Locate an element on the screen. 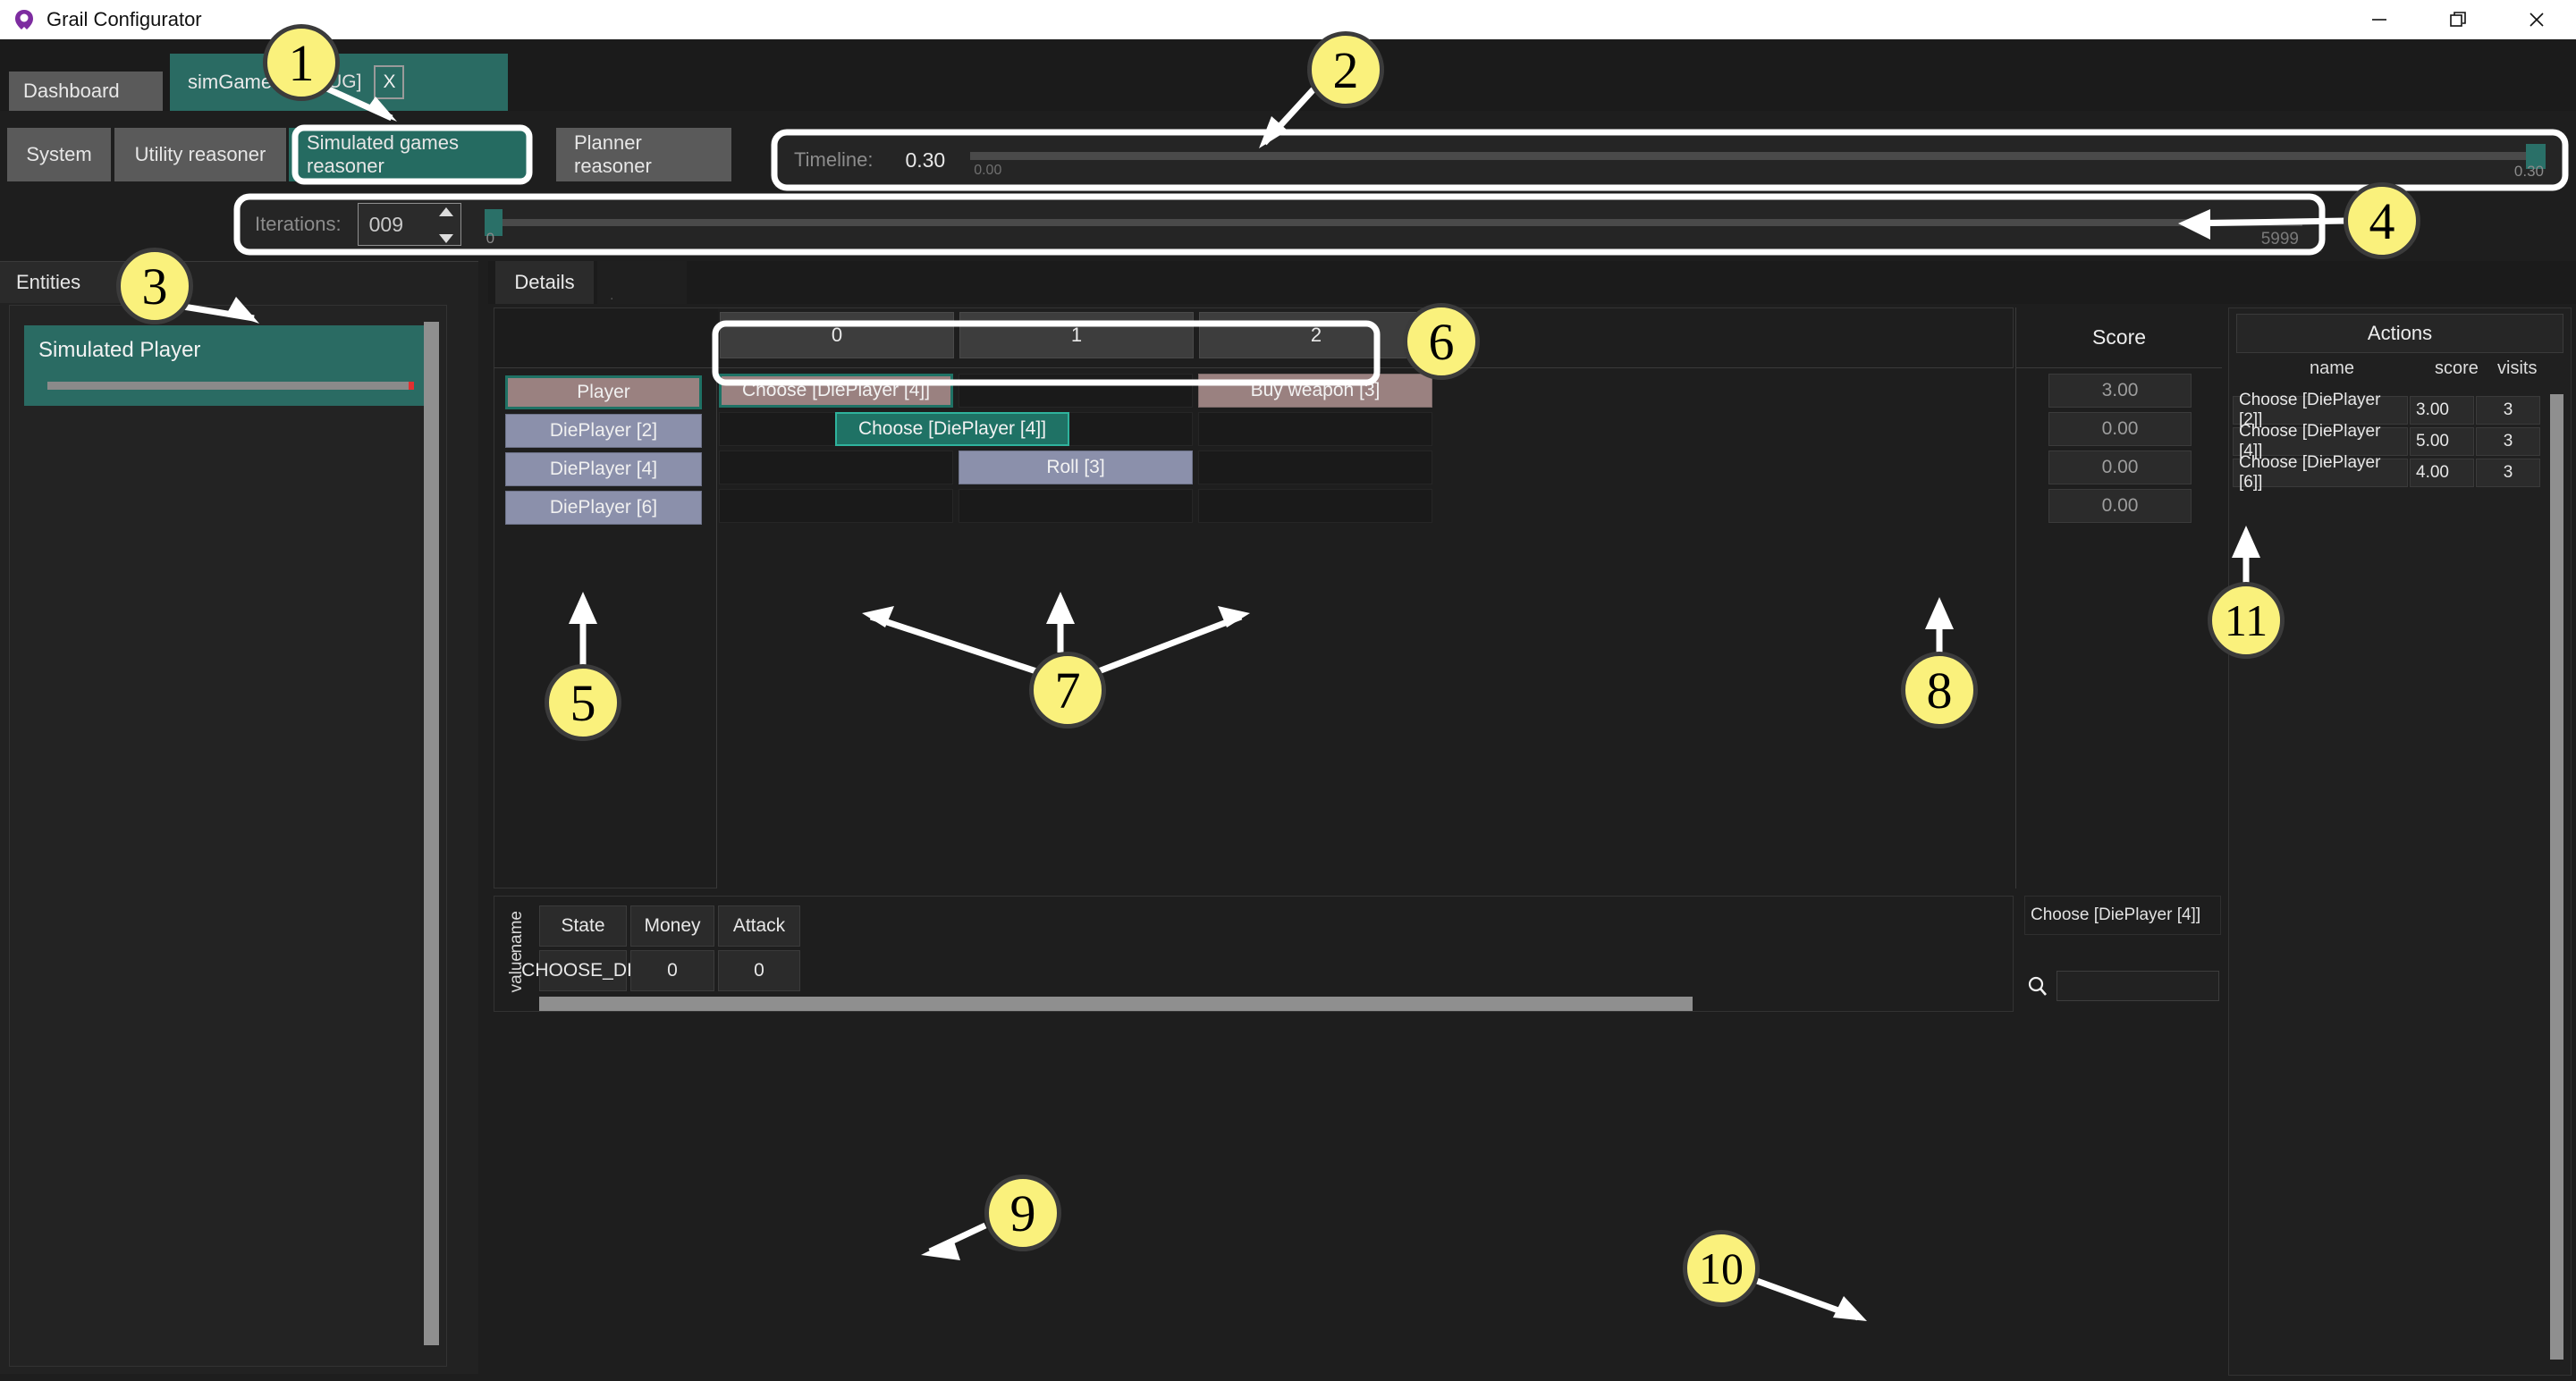 This screenshot has height=1381, width=2576. tree-cell-r3c2 is located at coordinates (1315, 506).